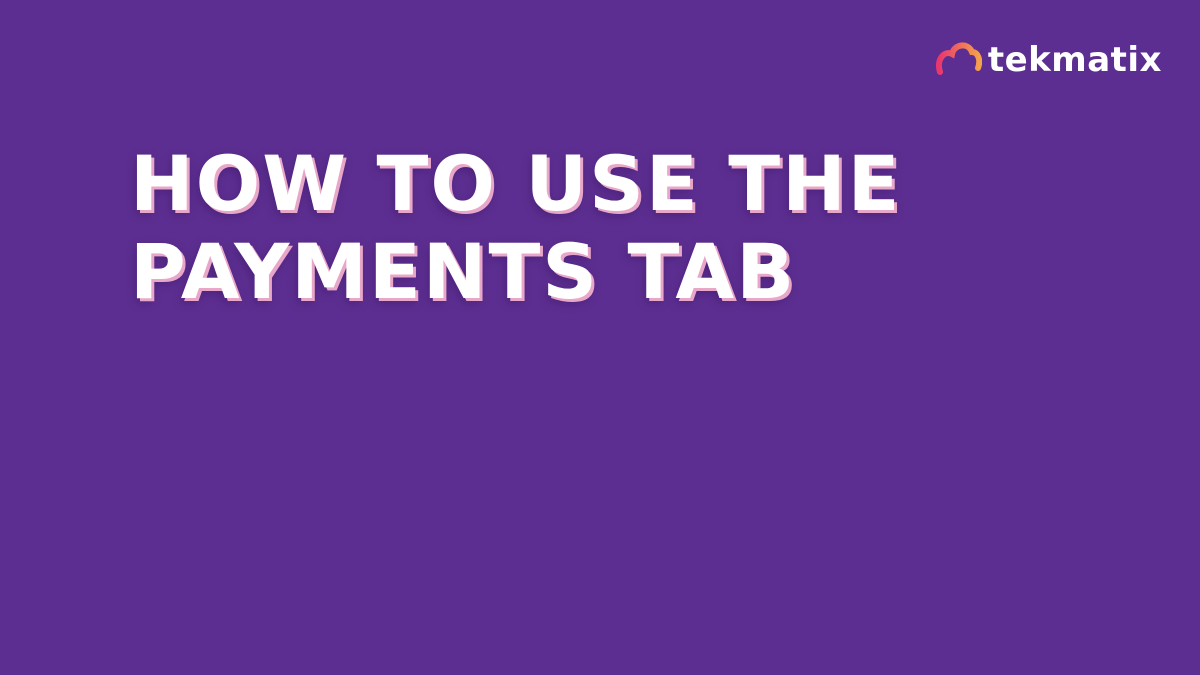 This screenshot has height=675, width=1200. What do you see at coordinates (958, 58) in the screenshot?
I see `cloud-arc-logo-icon` at bounding box center [958, 58].